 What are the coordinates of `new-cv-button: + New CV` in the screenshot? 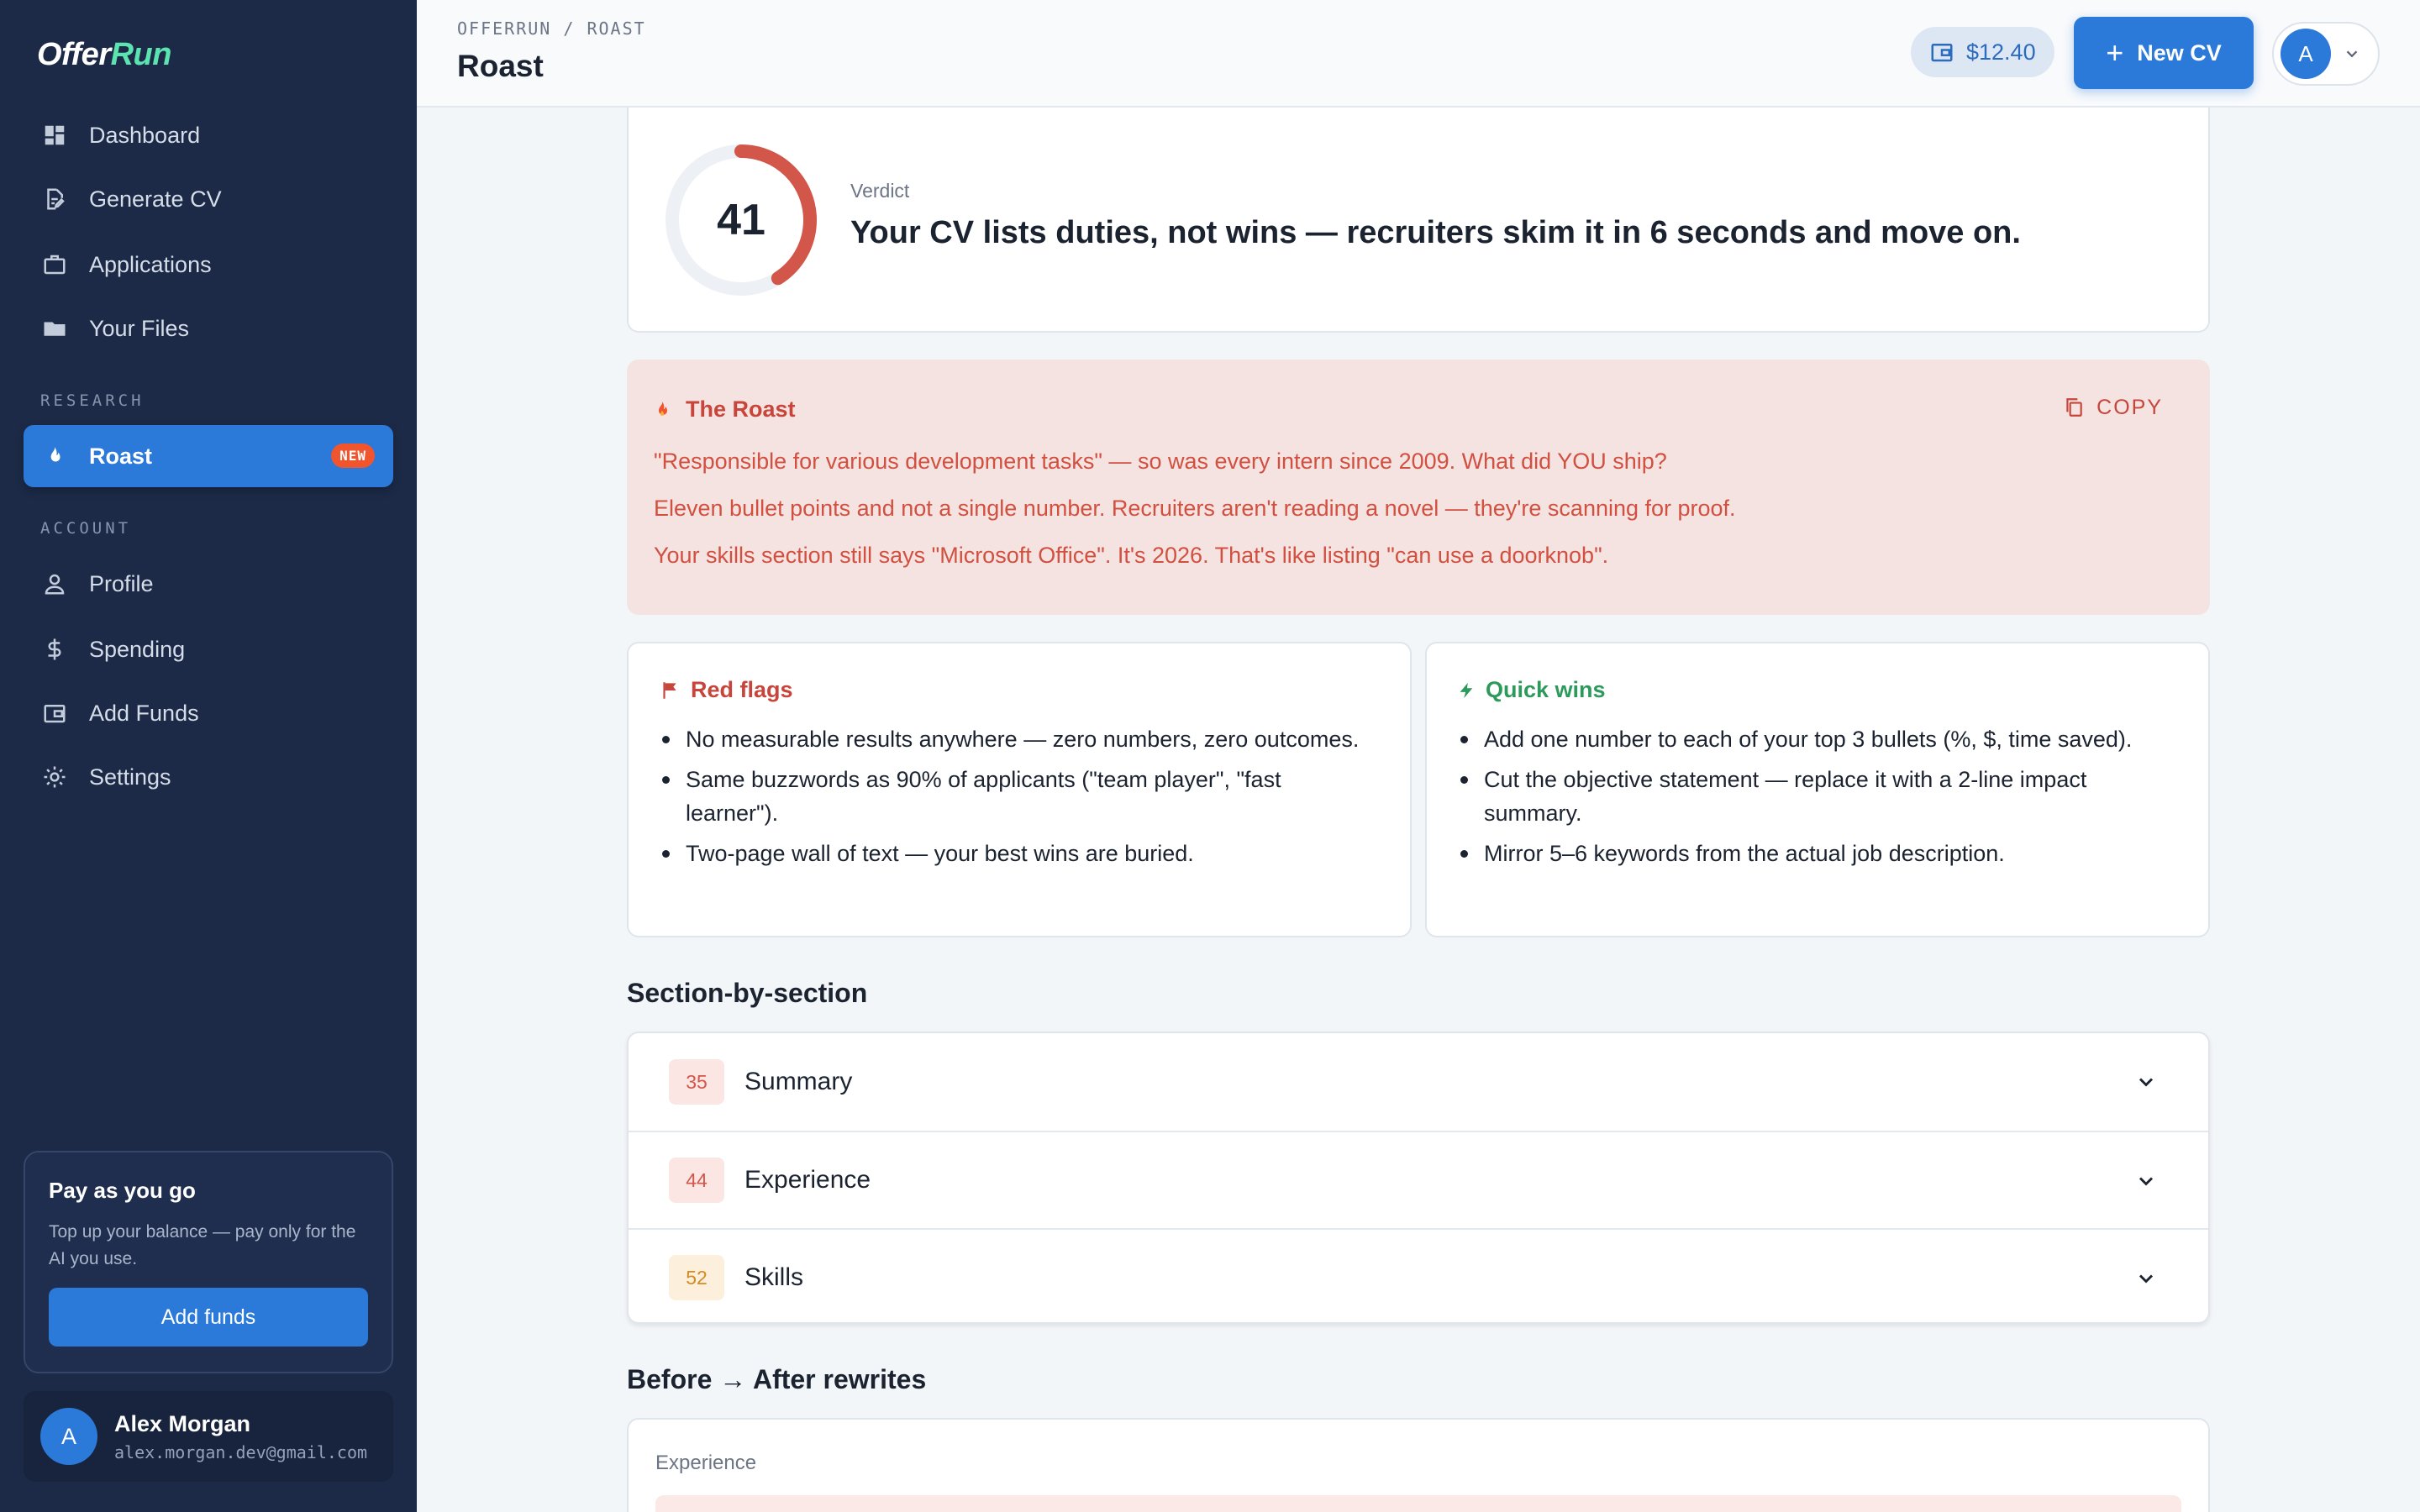 It's located at (2164, 53).